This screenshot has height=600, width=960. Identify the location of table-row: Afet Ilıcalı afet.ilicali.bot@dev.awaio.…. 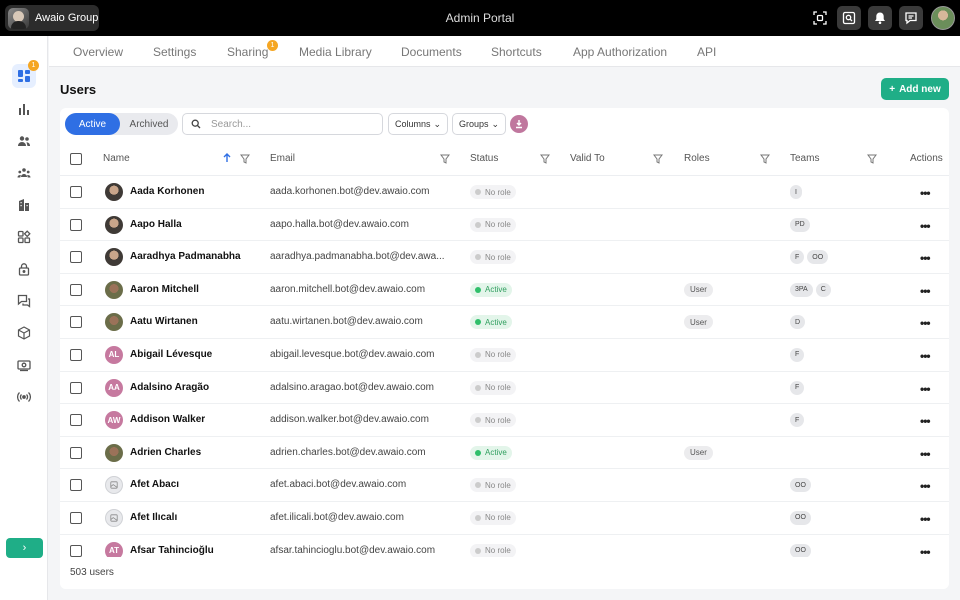
(504, 518).